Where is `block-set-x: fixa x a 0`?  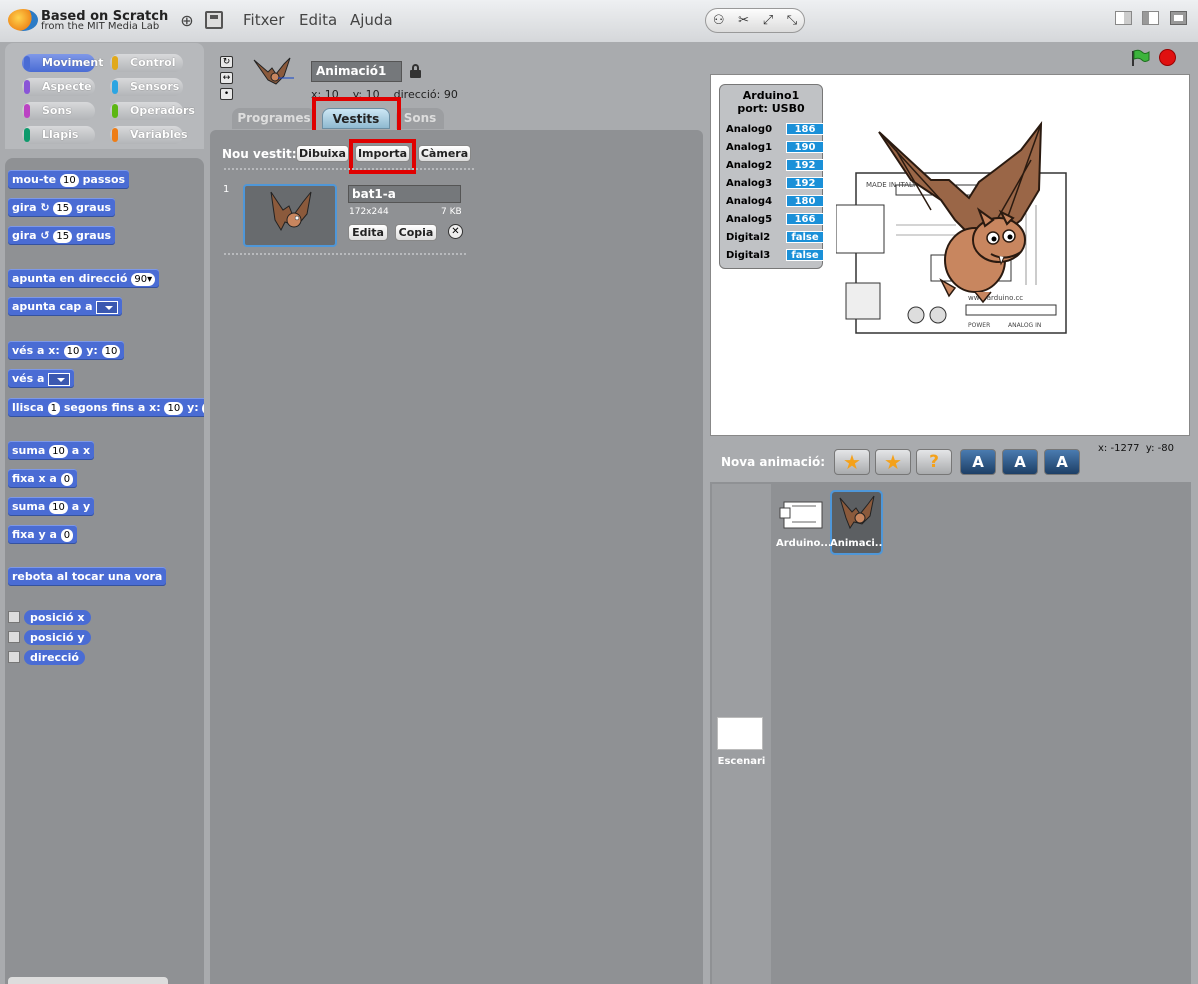 block-set-x: fixa x a 0 is located at coordinates (43, 478).